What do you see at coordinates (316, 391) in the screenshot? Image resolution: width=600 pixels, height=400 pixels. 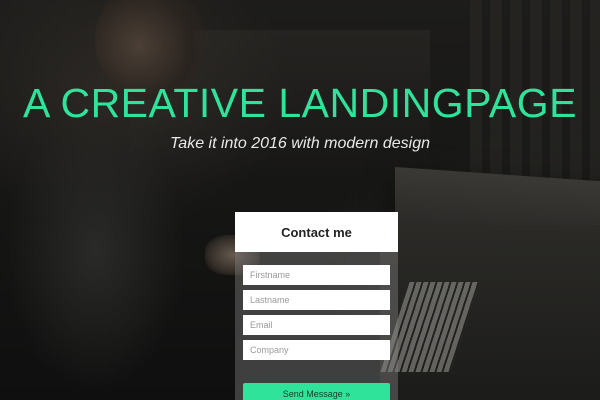 I see `send-message-button: Send Message »` at bounding box center [316, 391].